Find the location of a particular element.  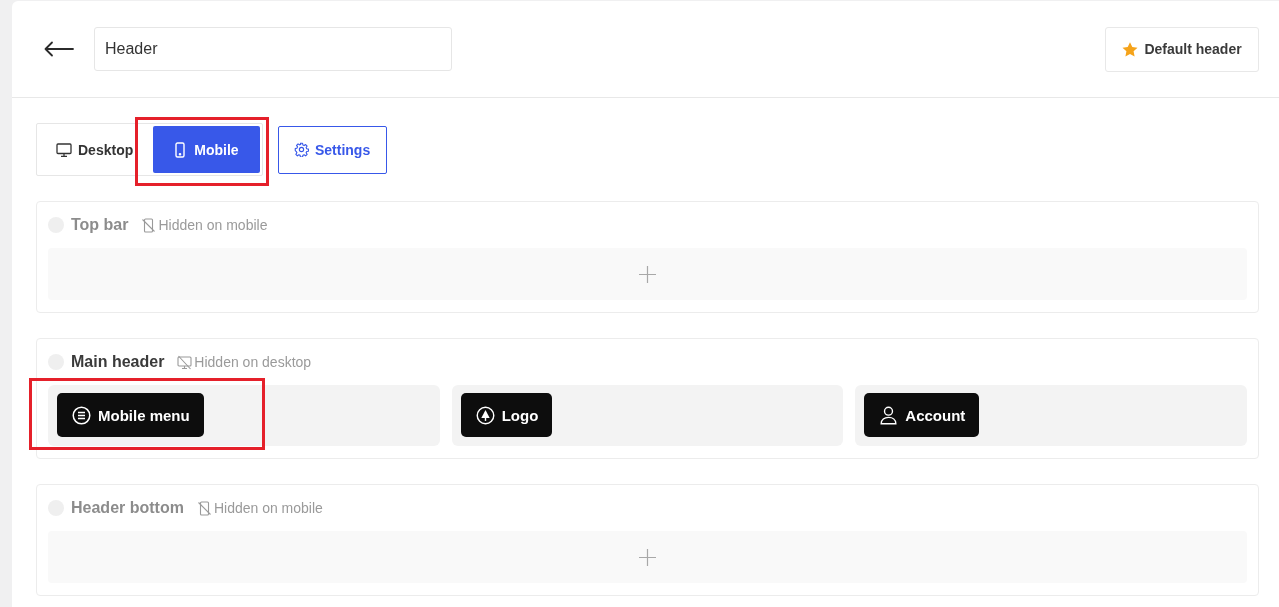

star-icon is located at coordinates (1130, 49).